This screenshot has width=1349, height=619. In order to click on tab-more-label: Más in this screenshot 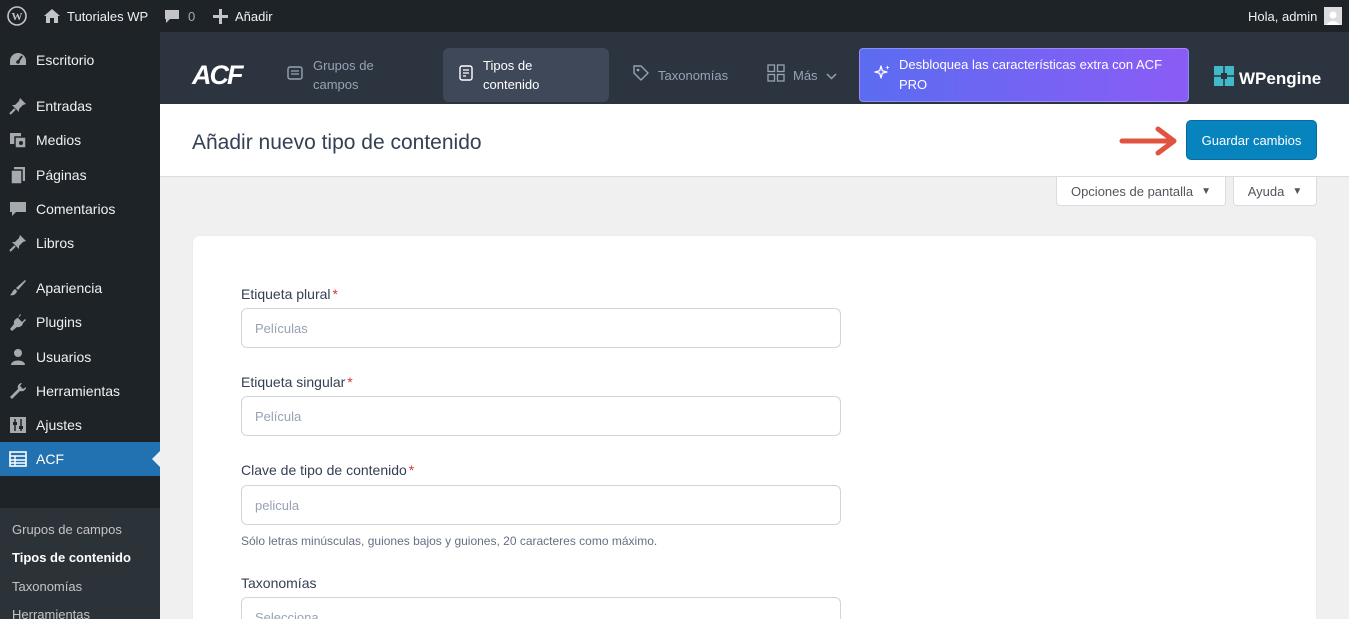, I will do `click(805, 75)`.